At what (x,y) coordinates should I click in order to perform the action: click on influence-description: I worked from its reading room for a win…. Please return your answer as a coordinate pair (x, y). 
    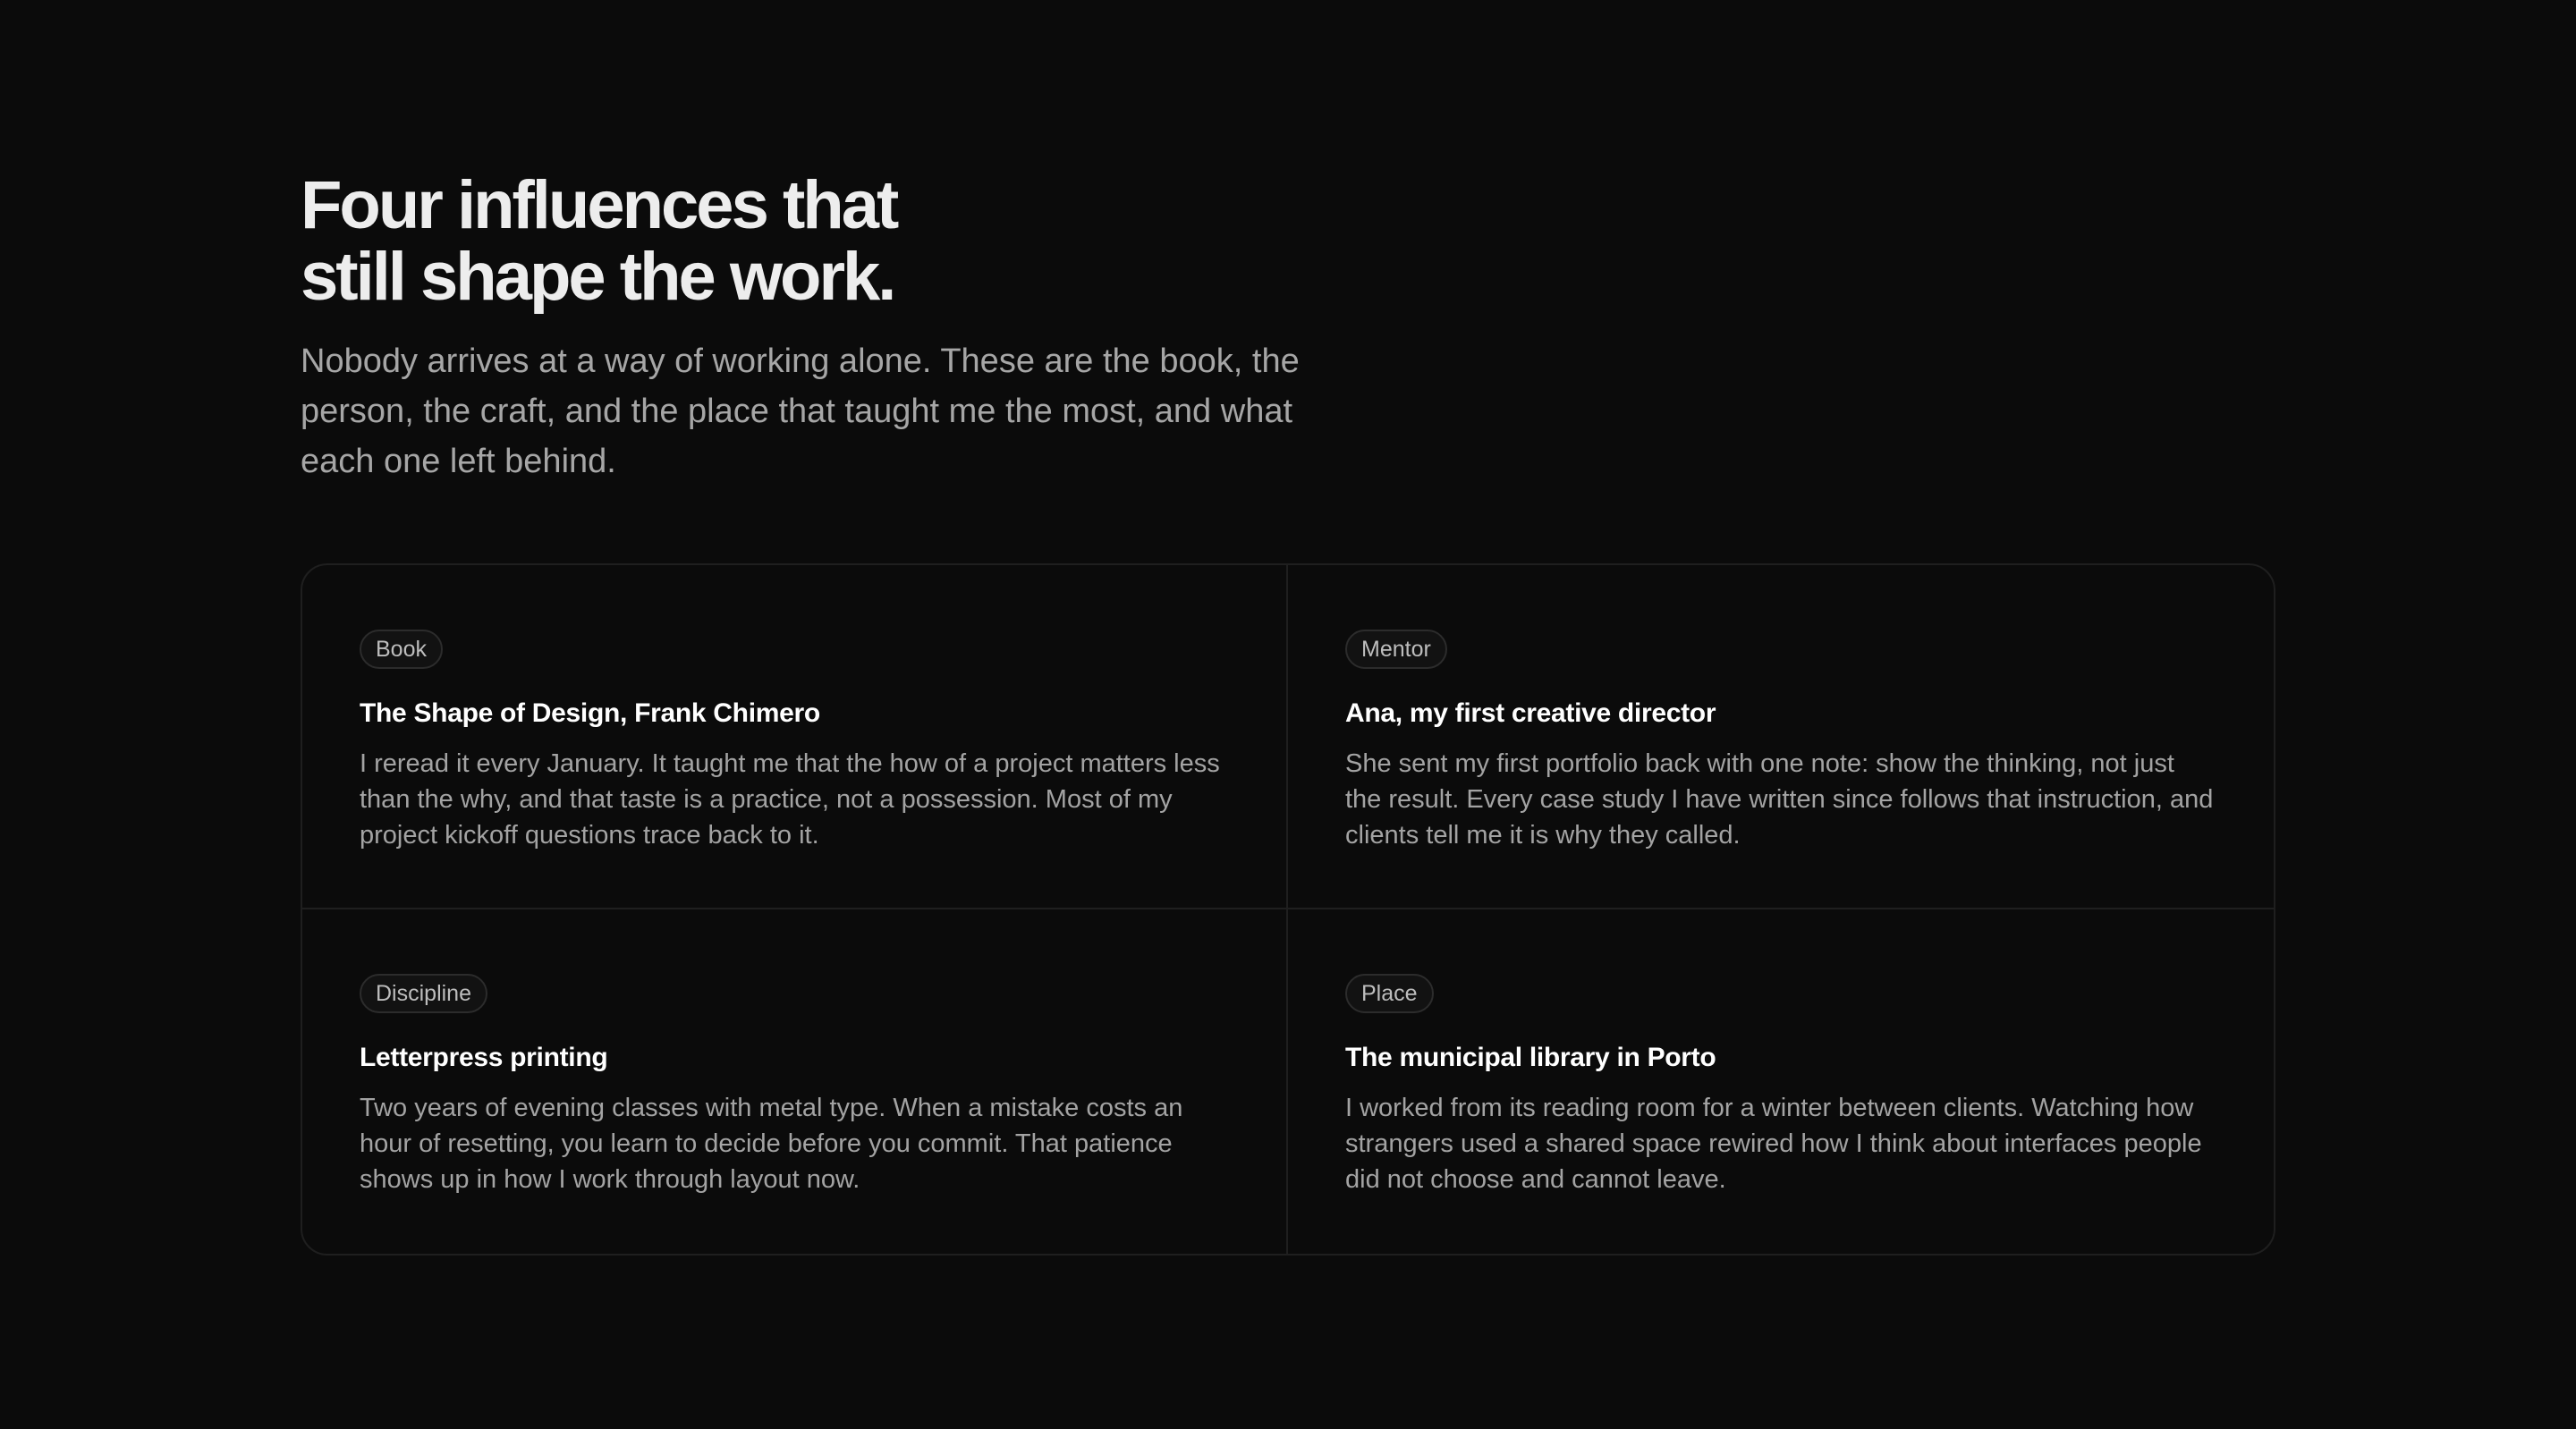
    Looking at the image, I should click on (1773, 1144).